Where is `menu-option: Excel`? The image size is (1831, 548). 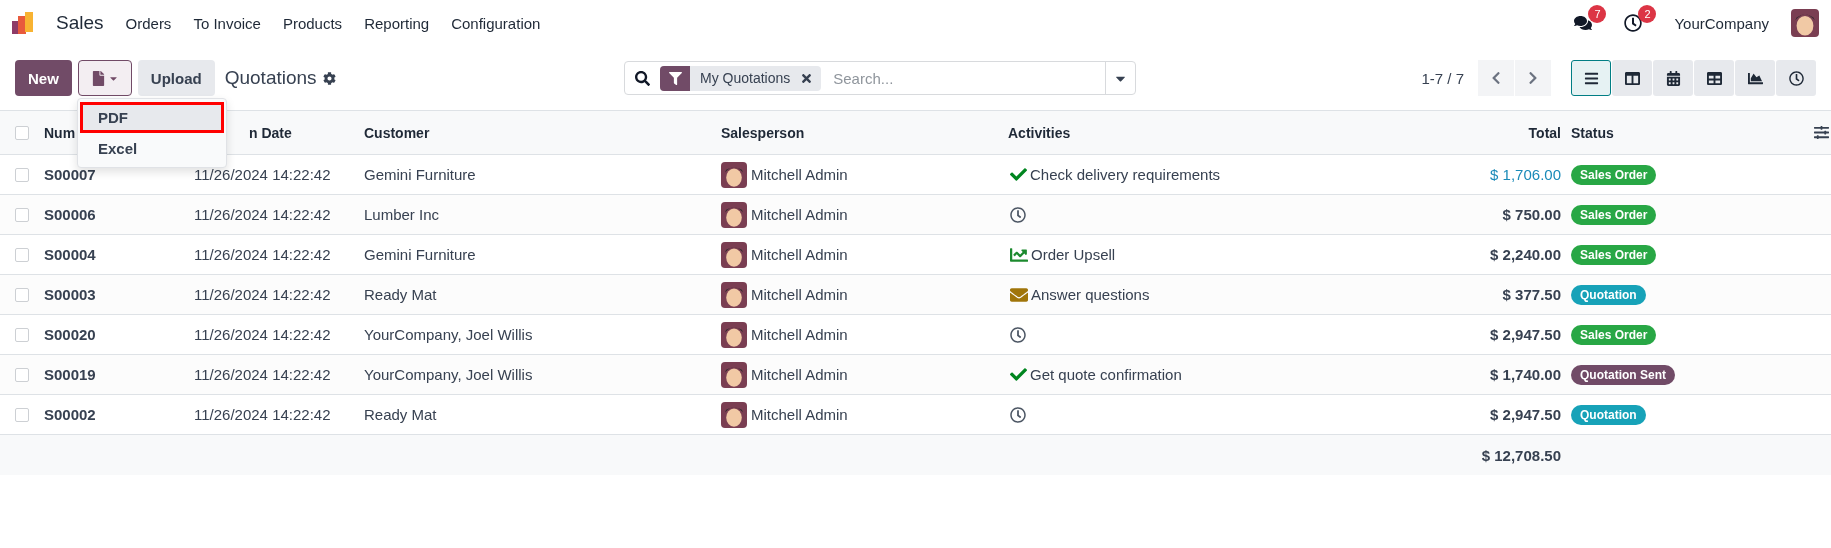
menu-option: Excel is located at coordinates (152, 148).